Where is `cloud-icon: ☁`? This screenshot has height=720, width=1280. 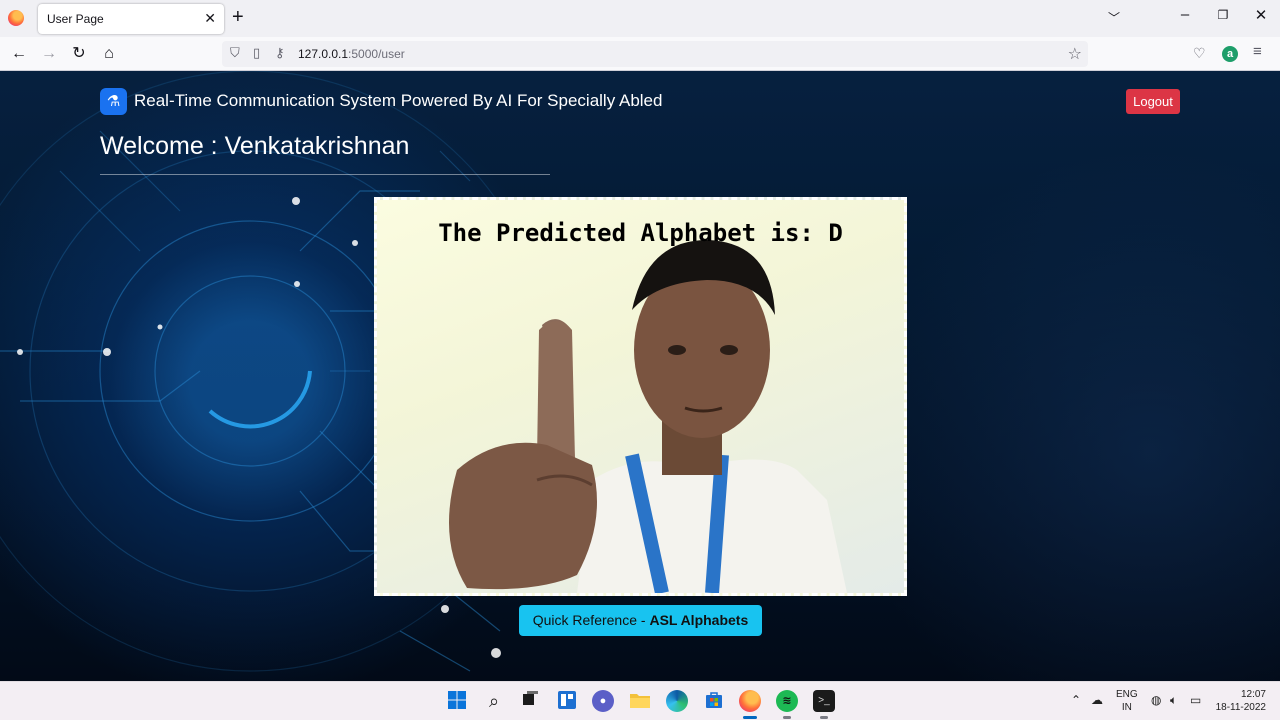
cloud-icon: ☁ is located at coordinates (1097, 700).